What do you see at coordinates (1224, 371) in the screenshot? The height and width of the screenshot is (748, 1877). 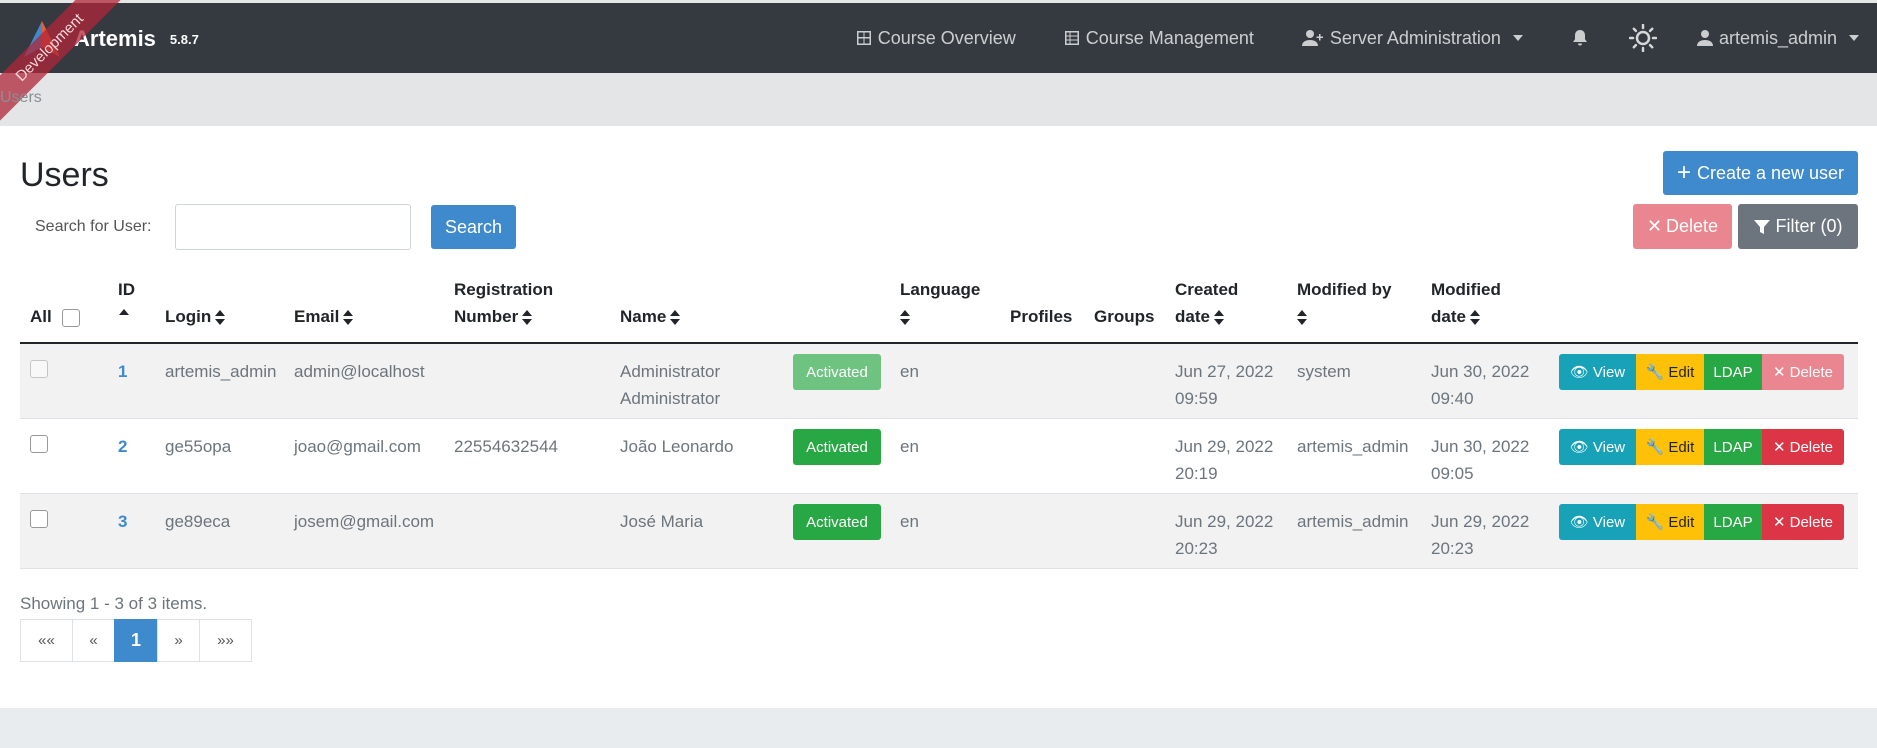 I see `created-date-line: Jun 27, 2022` at bounding box center [1224, 371].